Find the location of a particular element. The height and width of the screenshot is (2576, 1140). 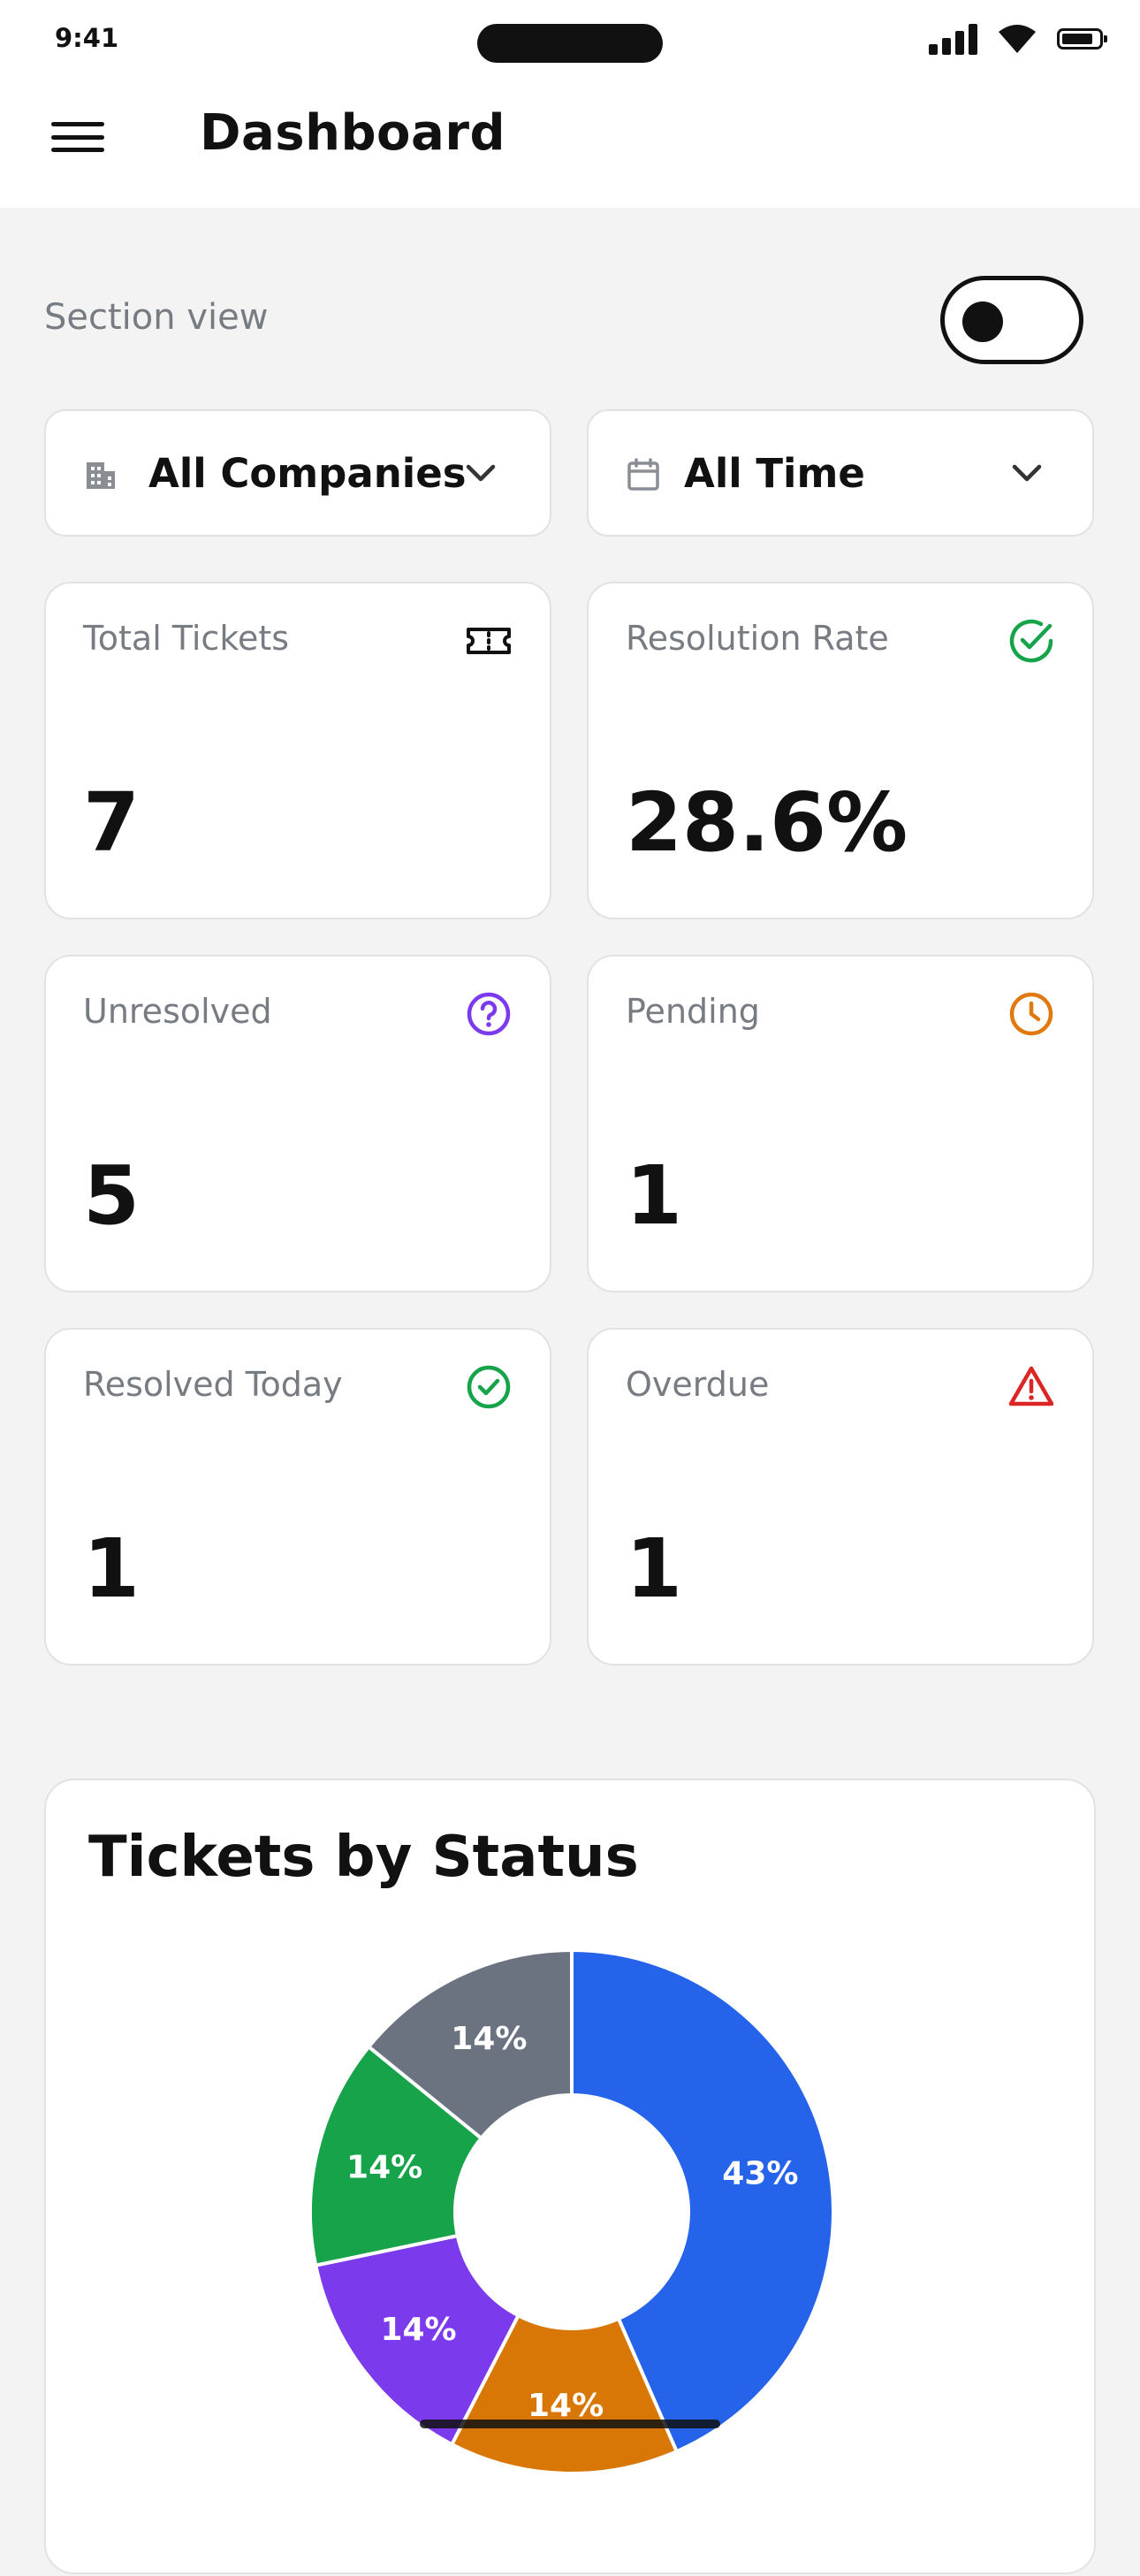

status-time: 9:41 is located at coordinates (87, 38).